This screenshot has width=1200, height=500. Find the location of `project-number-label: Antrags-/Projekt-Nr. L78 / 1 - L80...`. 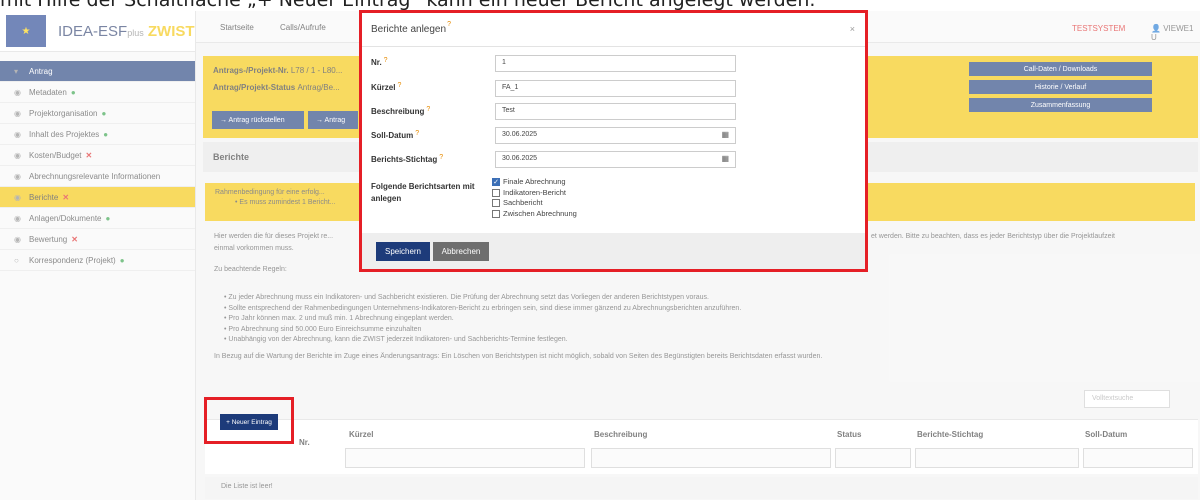

project-number-label: Antrags-/Projekt-Nr. L78 / 1 - L80... is located at coordinates (278, 70).